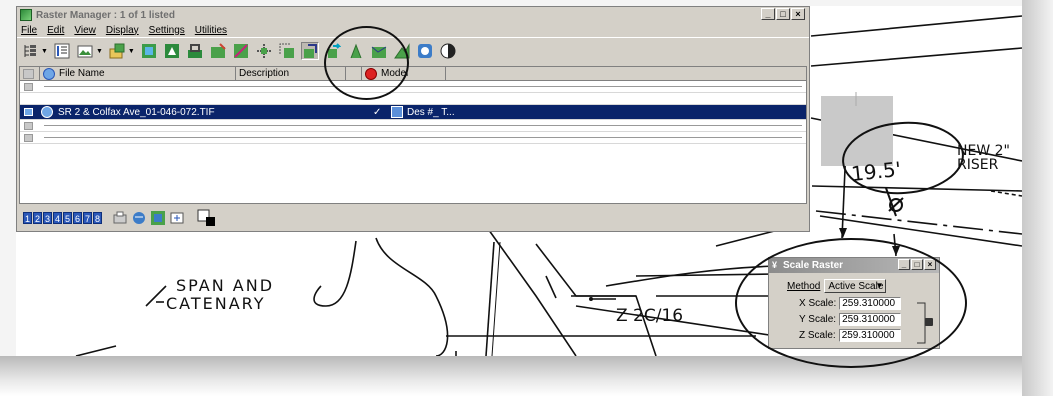 Image resolution: width=1053 pixels, height=396 pixels. What do you see at coordinates (218, 51) in the screenshot?
I see `raster-transparency-icon` at bounding box center [218, 51].